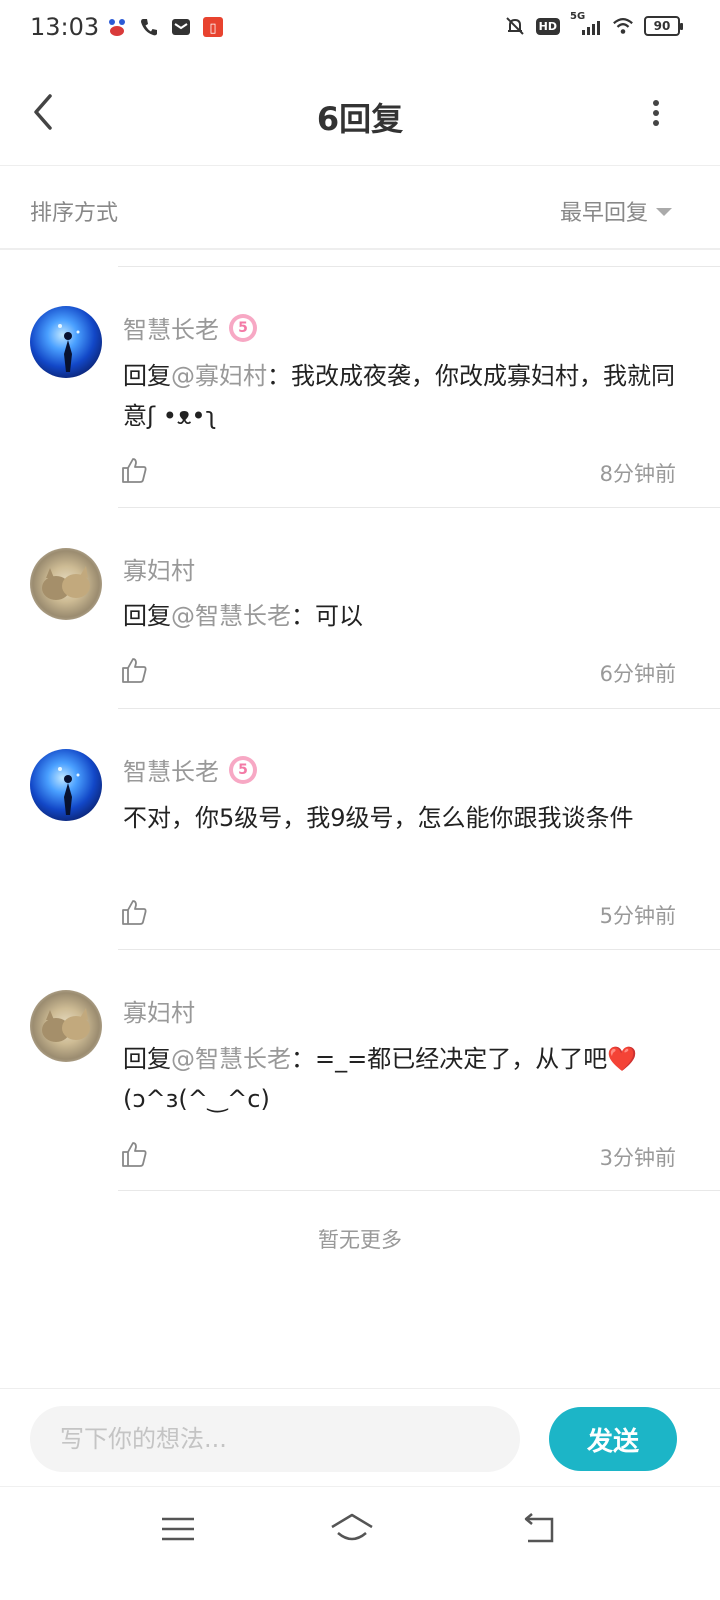 This screenshot has height=1600, width=720. Describe the element at coordinates (547, 26) in the screenshot. I see `hd-icon: HD` at that location.